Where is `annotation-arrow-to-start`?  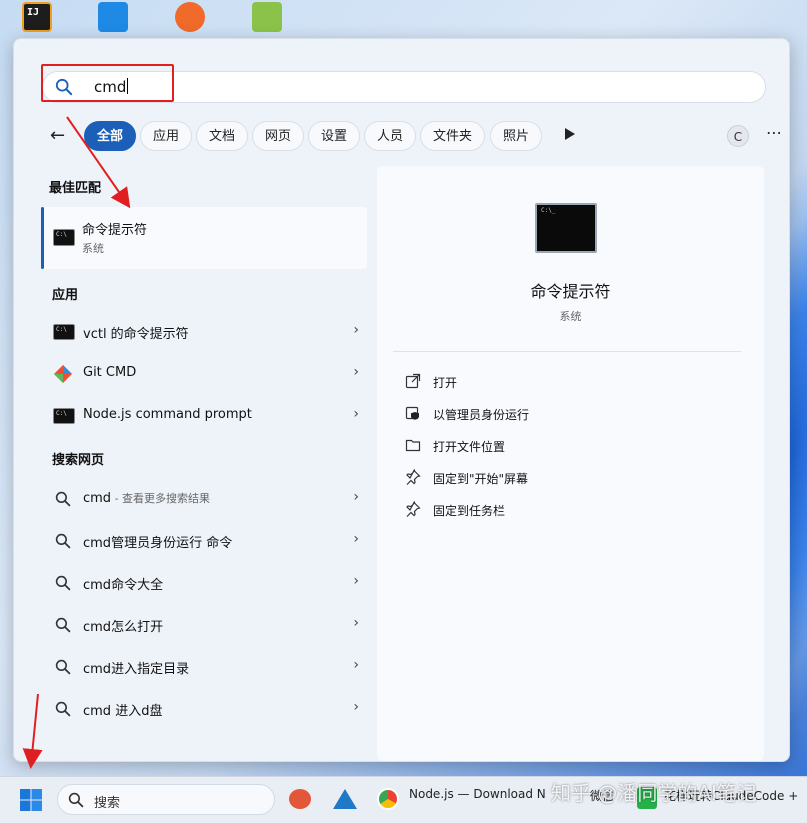 annotation-arrow-to-start is located at coordinates (32, 731).